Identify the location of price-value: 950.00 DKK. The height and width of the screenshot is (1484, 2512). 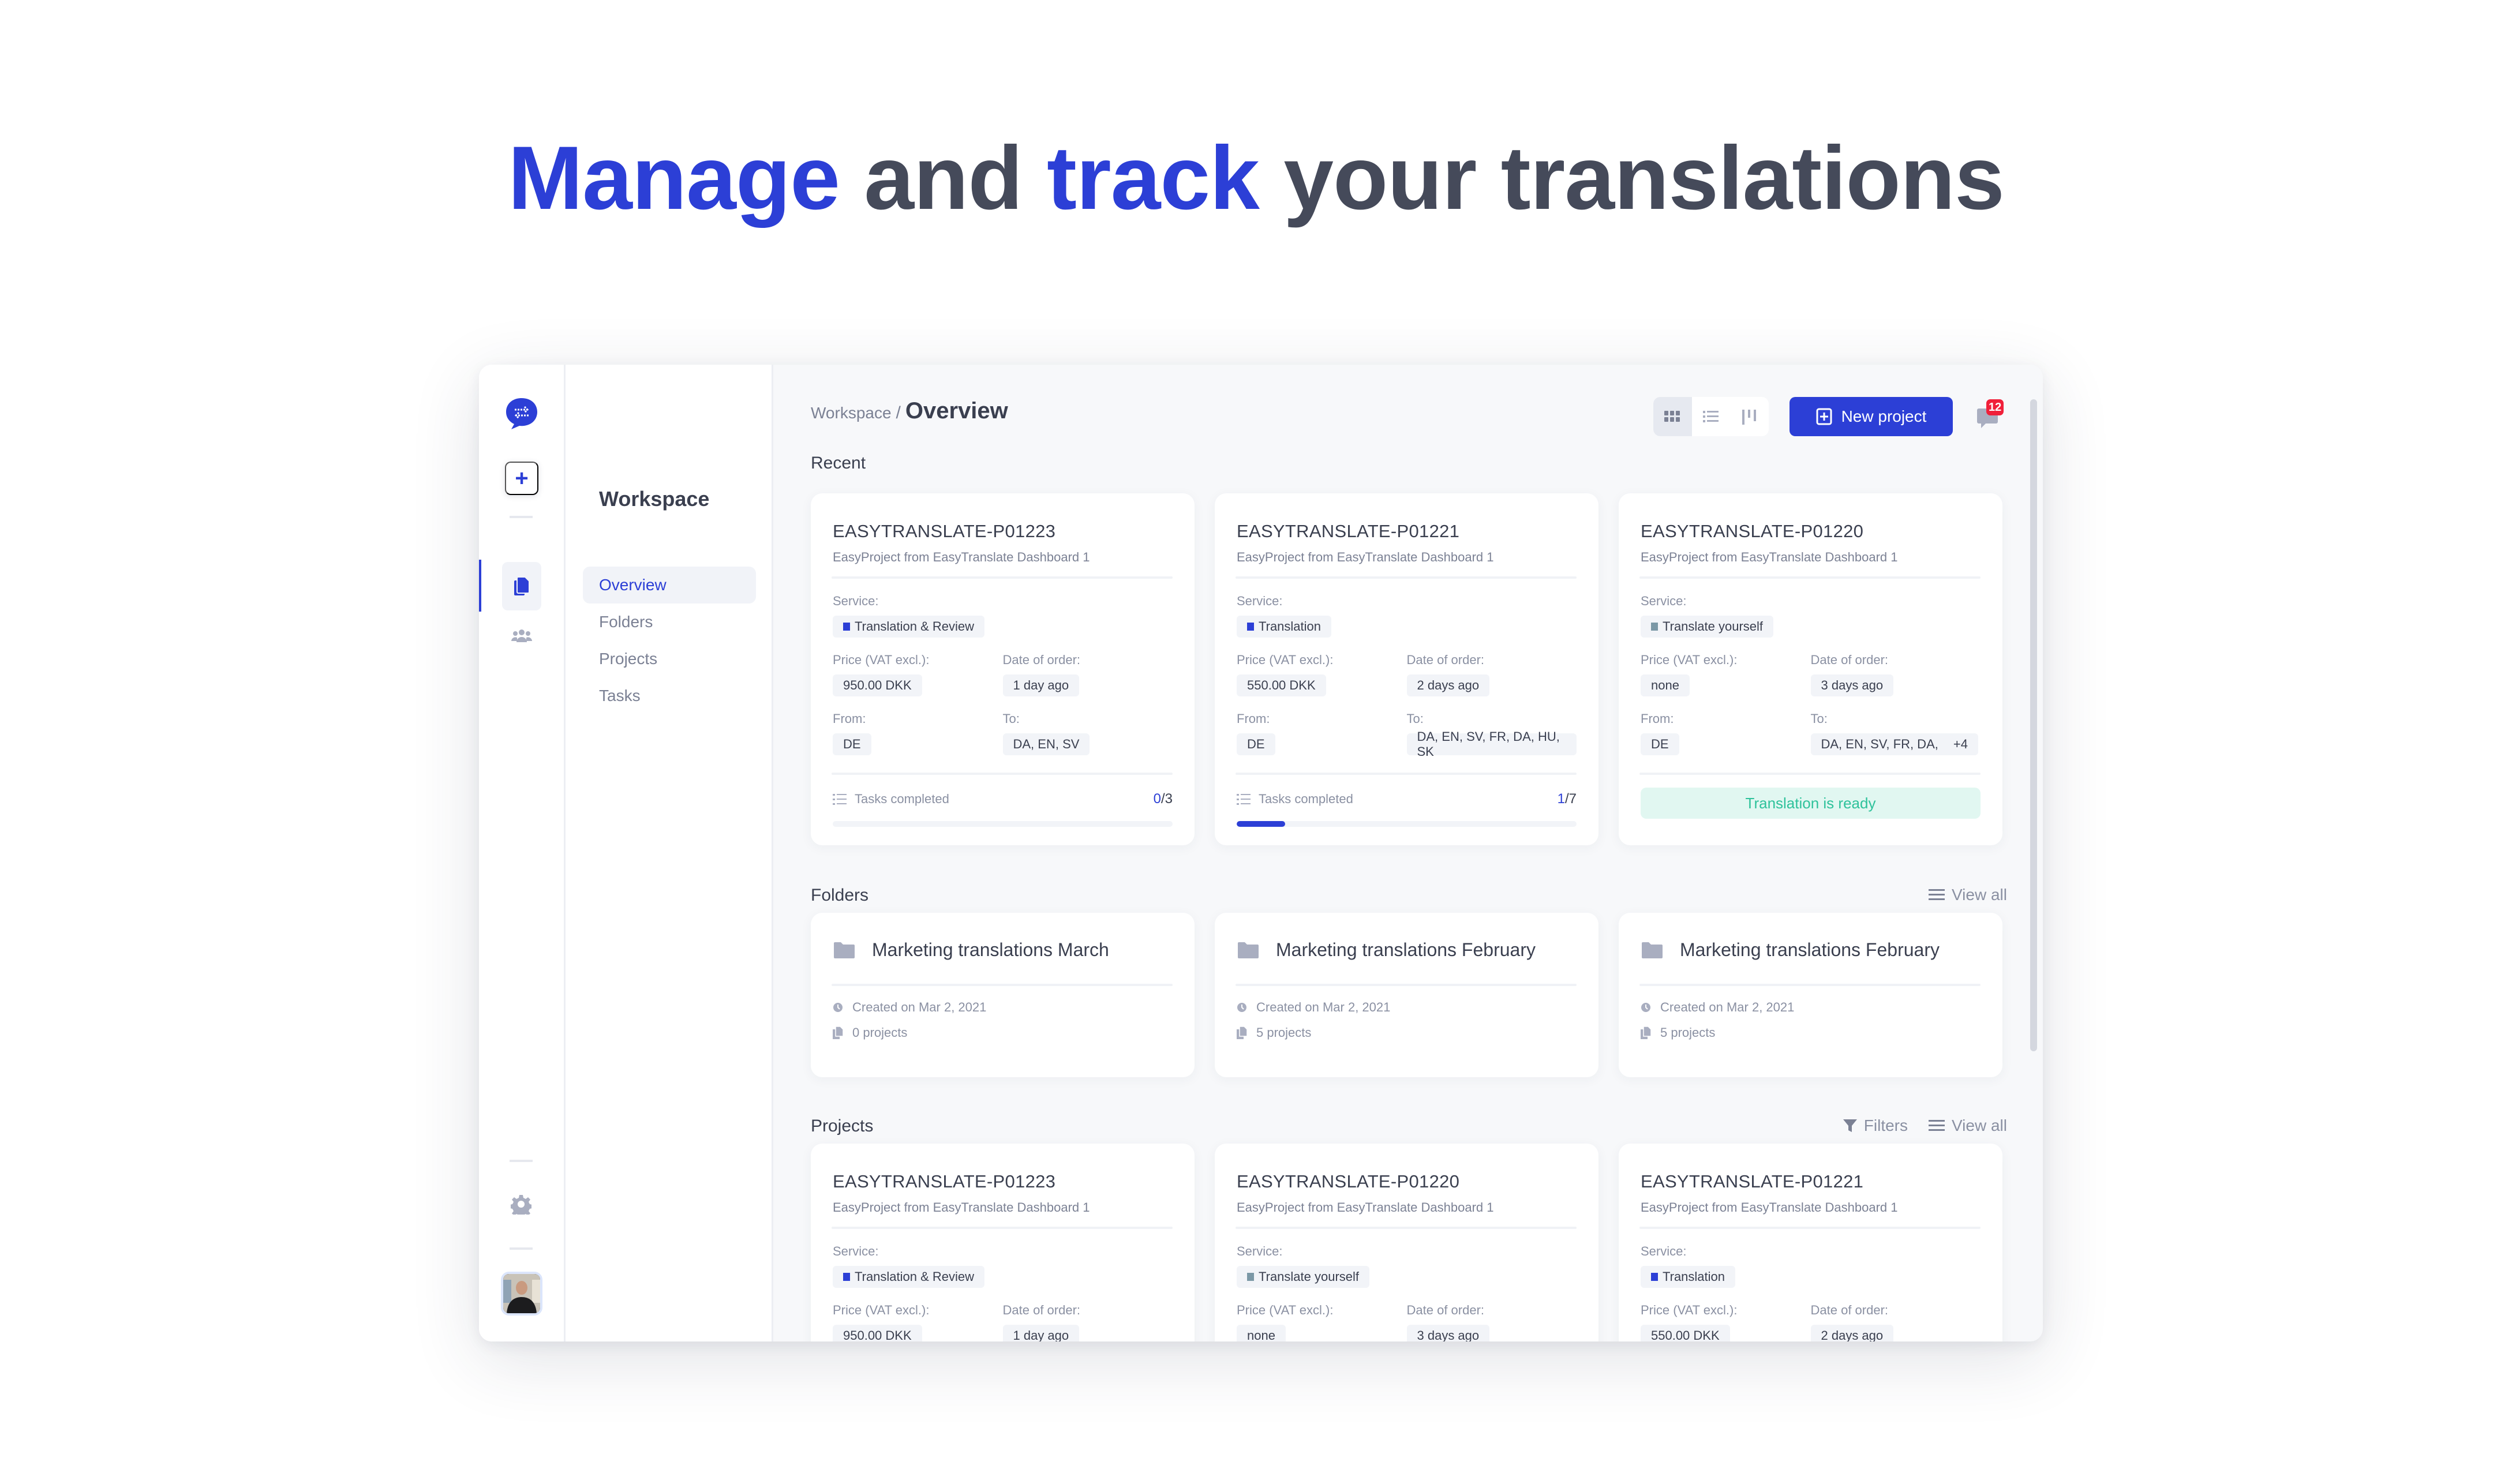
(877, 1333).